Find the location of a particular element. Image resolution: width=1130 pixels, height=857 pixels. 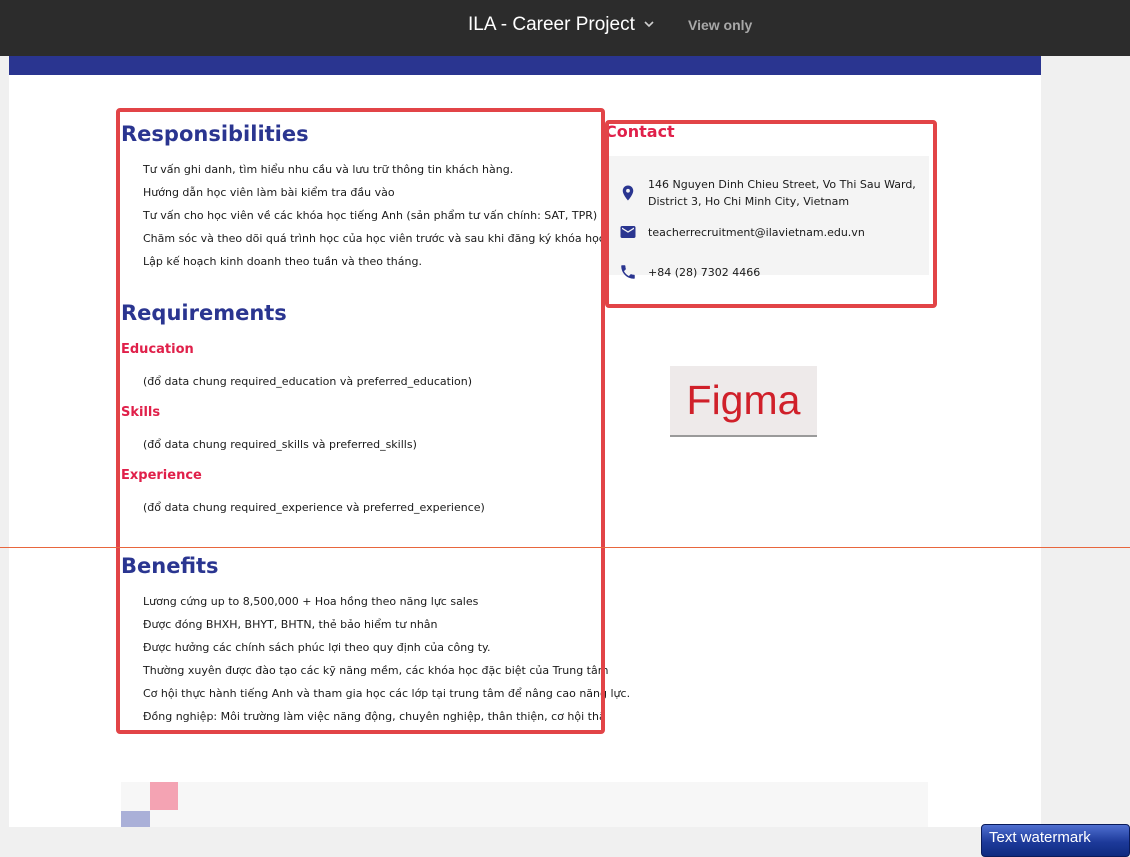

view-only-label: View only is located at coordinates (720, 25).